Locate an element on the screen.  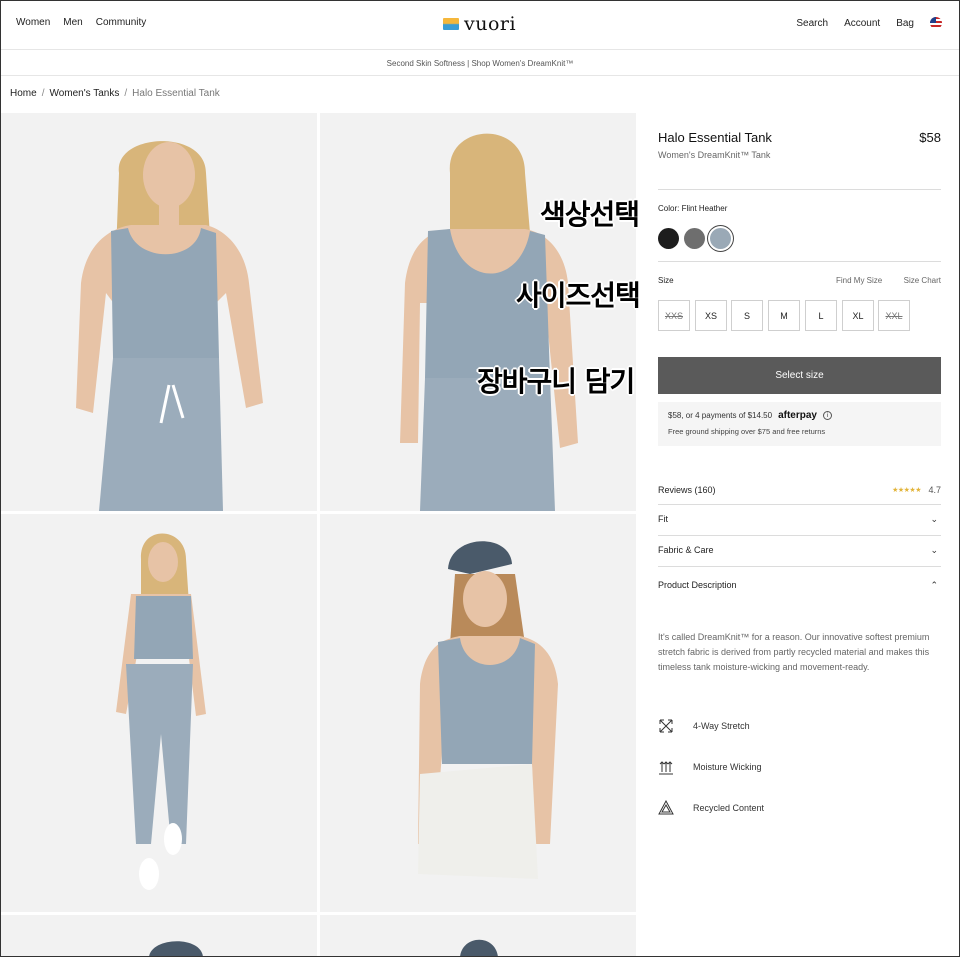
product-subtitle: Women's DreamKnit™ Tank is located at coordinates (714, 155).